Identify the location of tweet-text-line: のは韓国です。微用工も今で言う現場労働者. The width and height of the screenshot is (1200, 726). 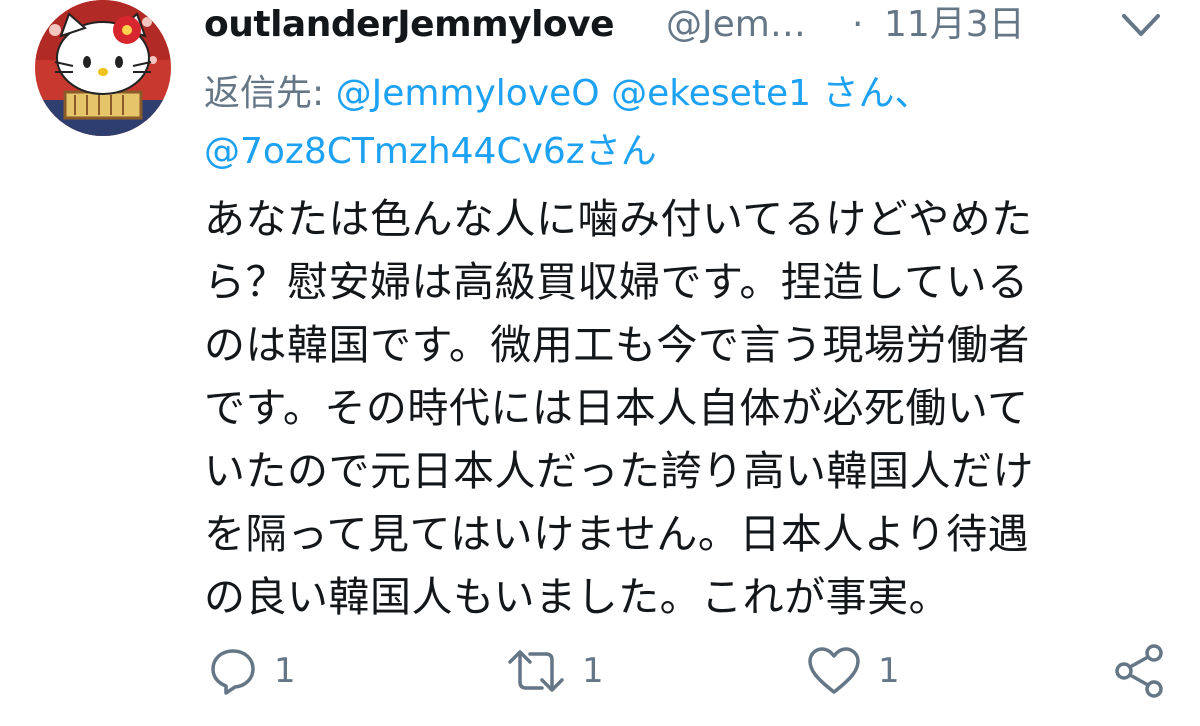
(617, 345).